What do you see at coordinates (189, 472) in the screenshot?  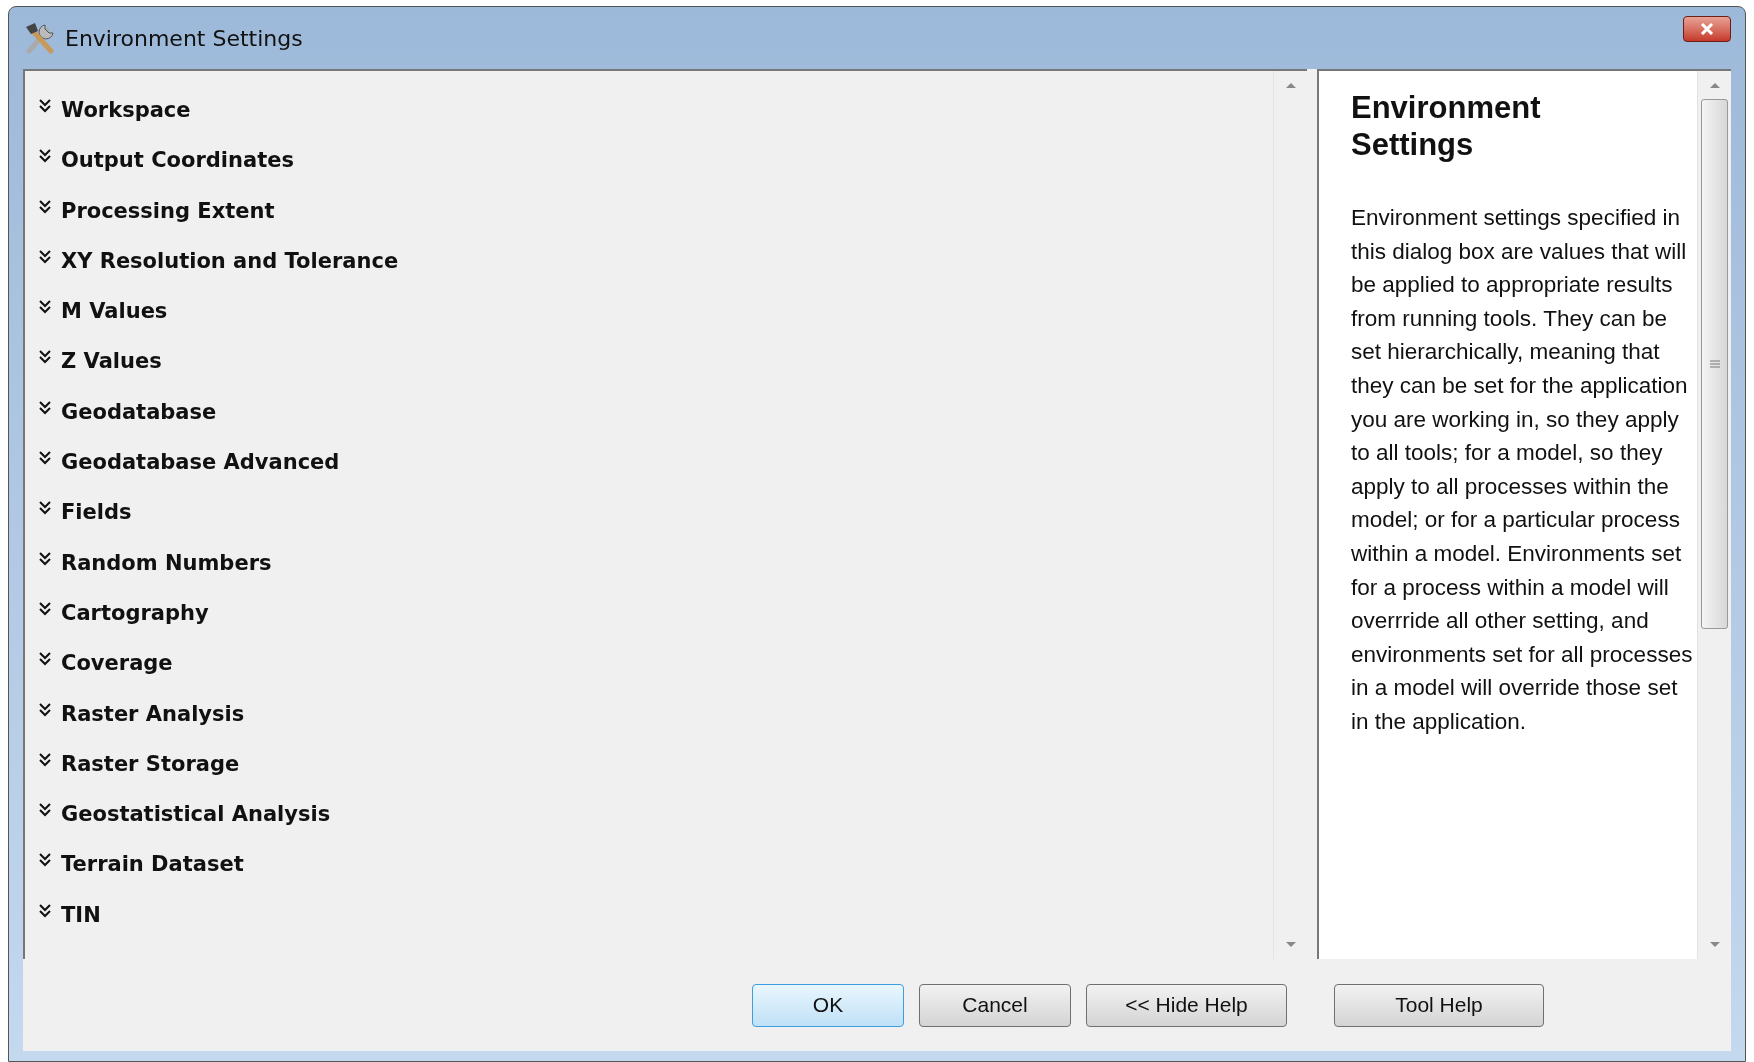 I see `section-header: Geodatabase Advanced` at bounding box center [189, 472].